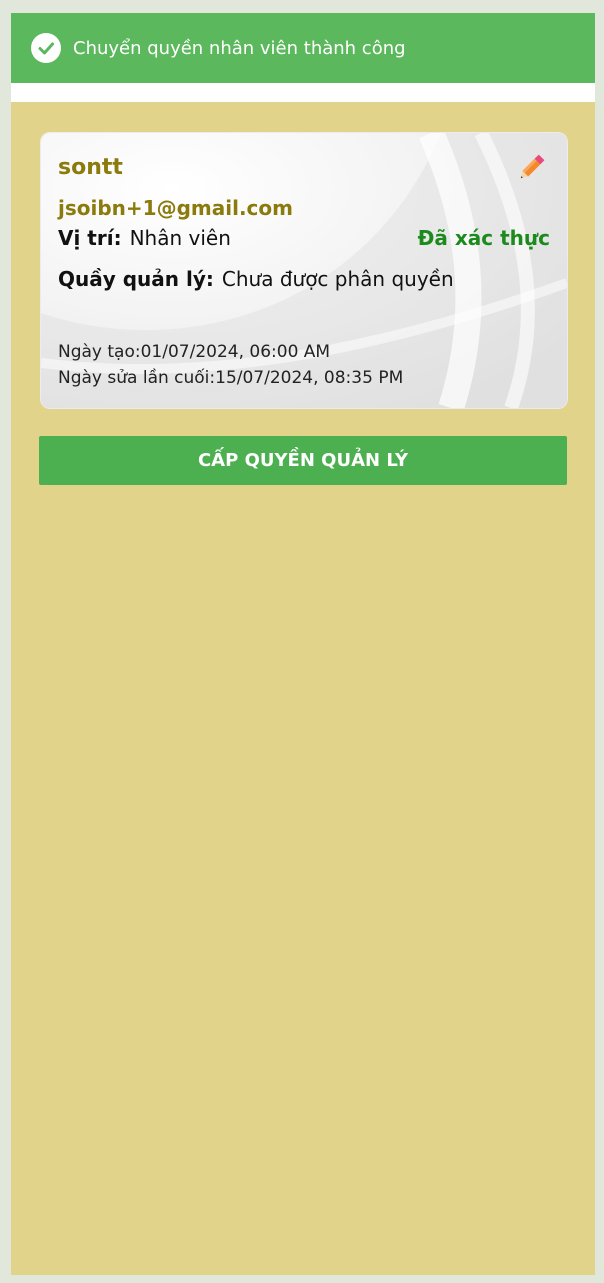  I want to click on position-value: Nhân viên, so click(180, 238).